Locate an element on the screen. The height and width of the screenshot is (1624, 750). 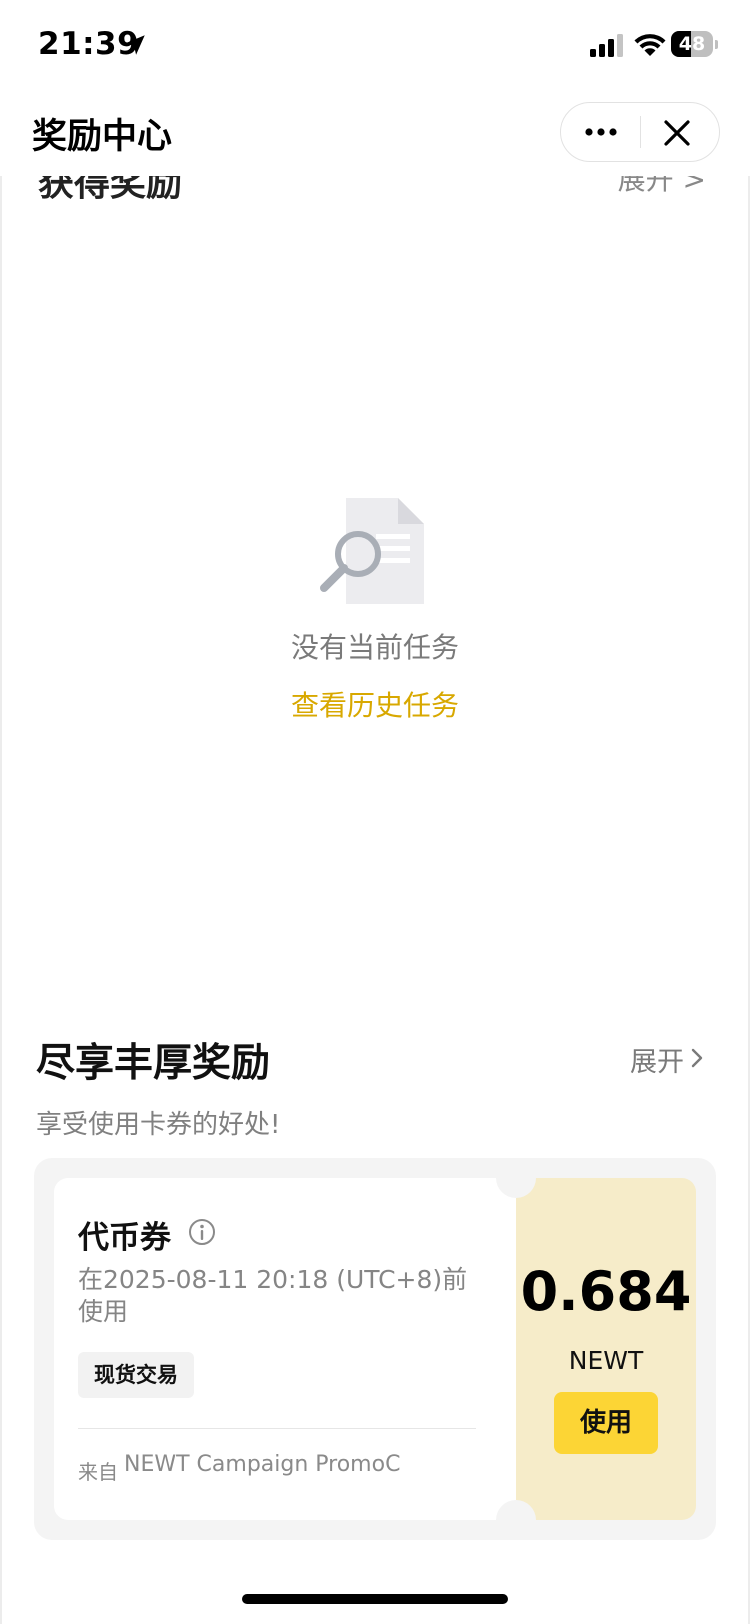
earned-rewards-expand: 展开 > is located at coordinates (662, 187).